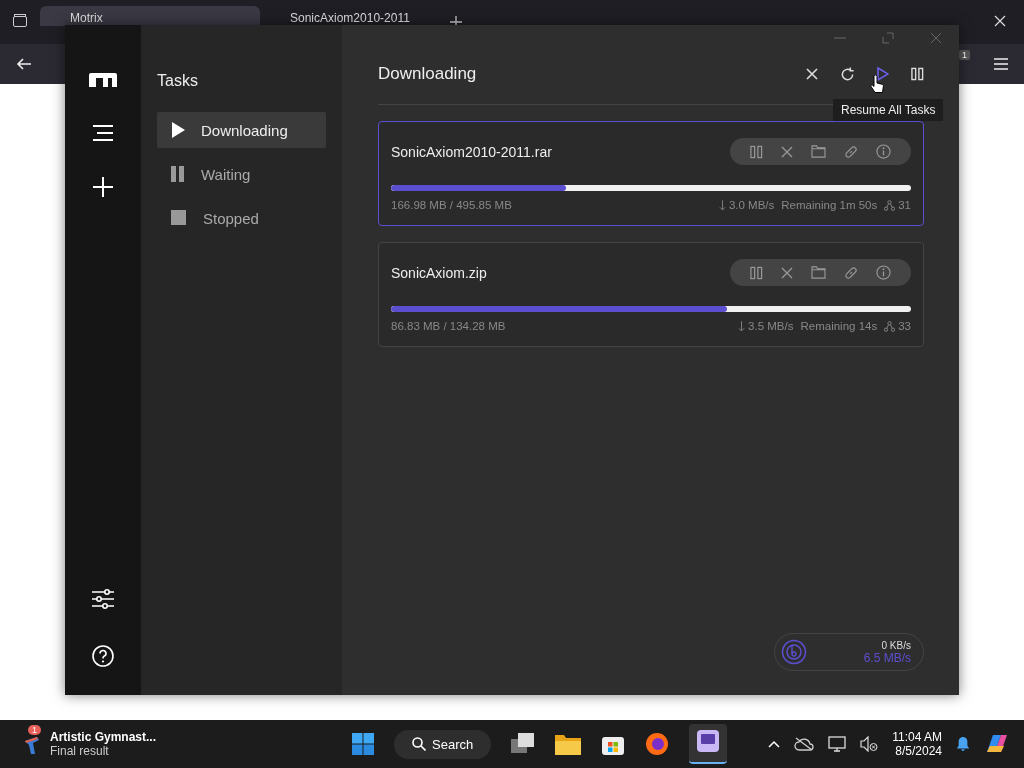 Image resolution: width=1024 pixels, height=768 pixels. What do you see at coordinates (837, 744) in the screenshot?
I see `monitor-icon` at bounding box center [837, 744].